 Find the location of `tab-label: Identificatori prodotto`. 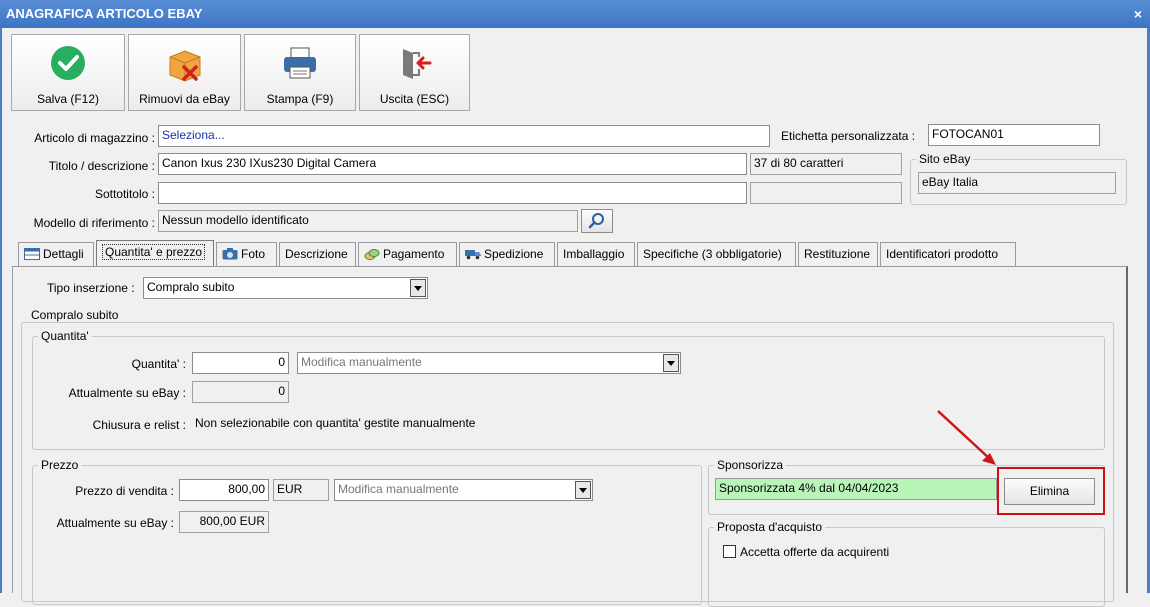

tab-label: Identificatori prodotto is located at coordinates (942, 254).